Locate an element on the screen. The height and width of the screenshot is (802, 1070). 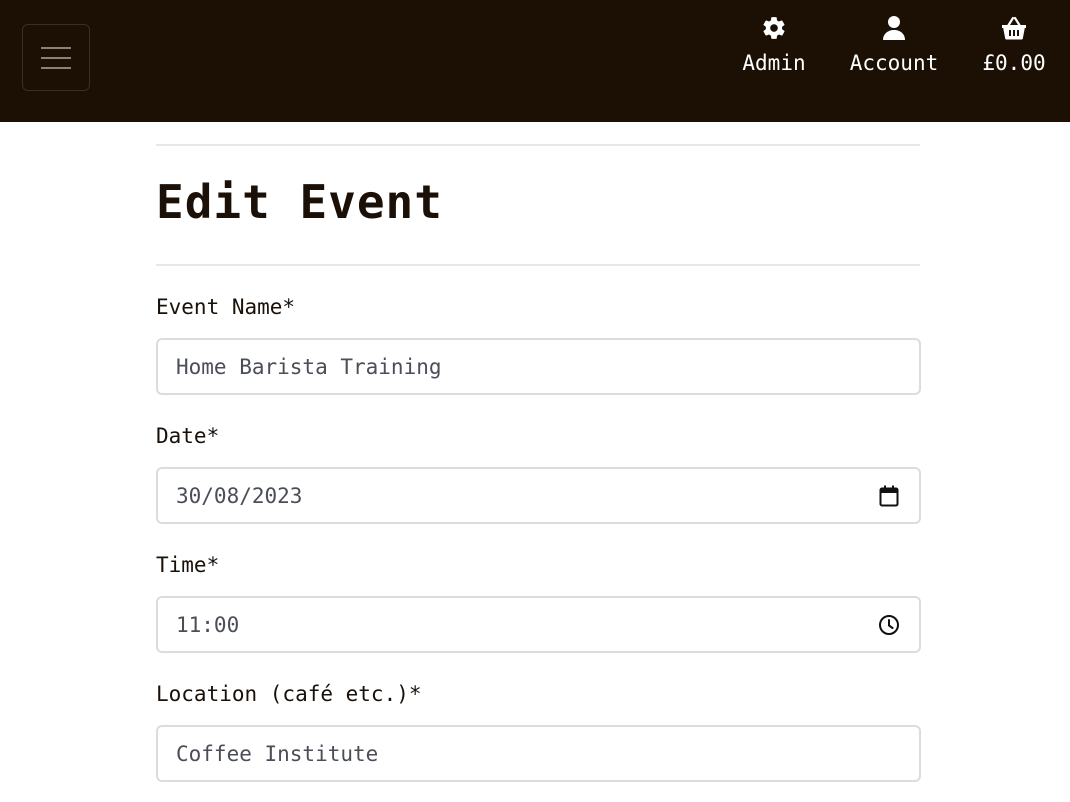
event-name-value: Home Barista Training is located at coordinates (309, 366).